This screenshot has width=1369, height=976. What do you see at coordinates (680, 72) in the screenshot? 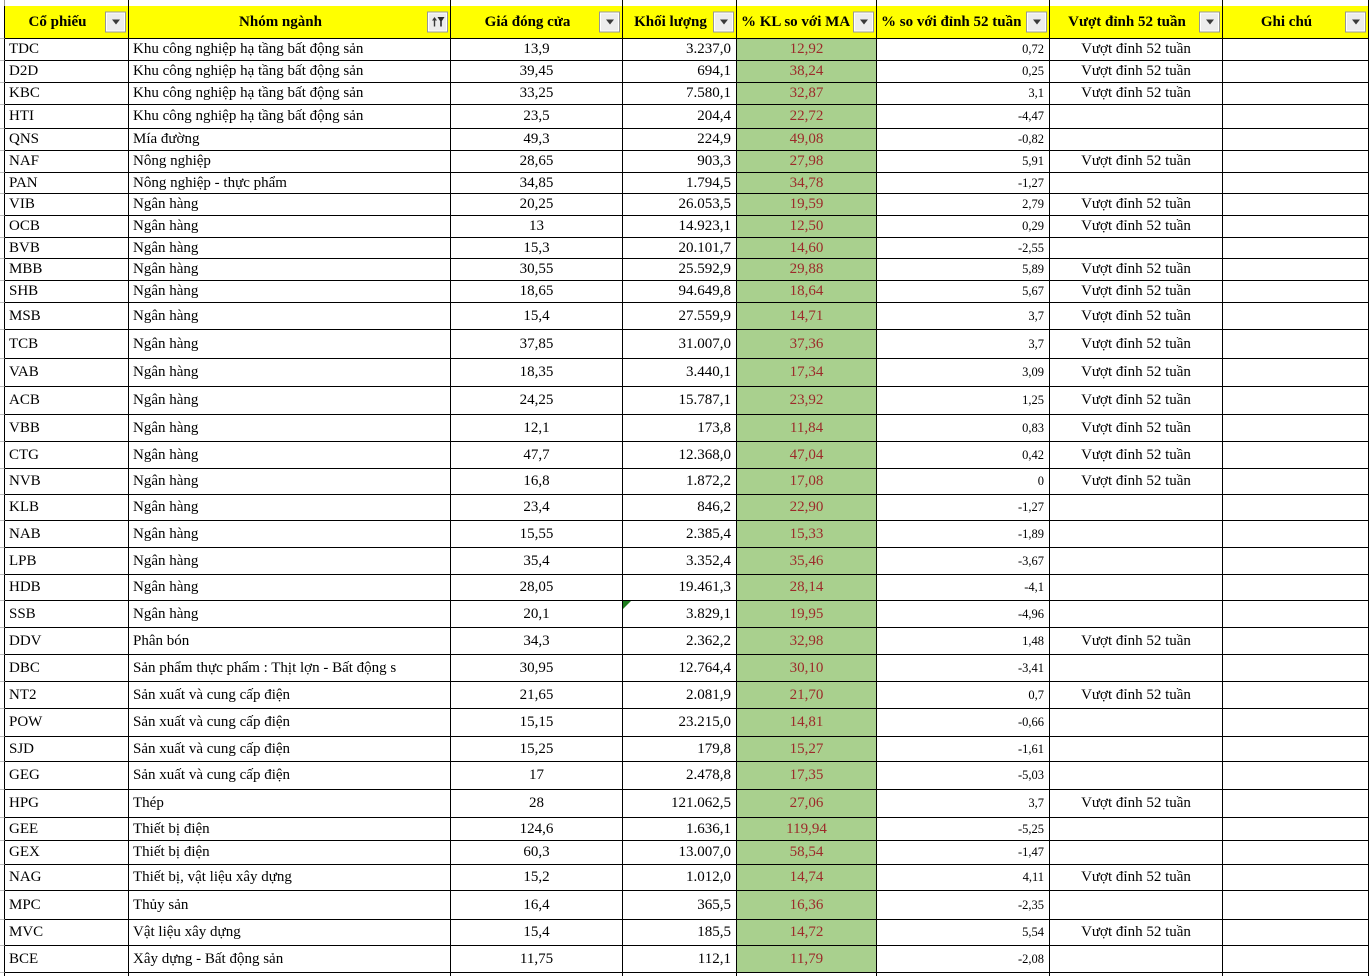
I see `cell-volume: 694,1` at bounding box center [680, 72].